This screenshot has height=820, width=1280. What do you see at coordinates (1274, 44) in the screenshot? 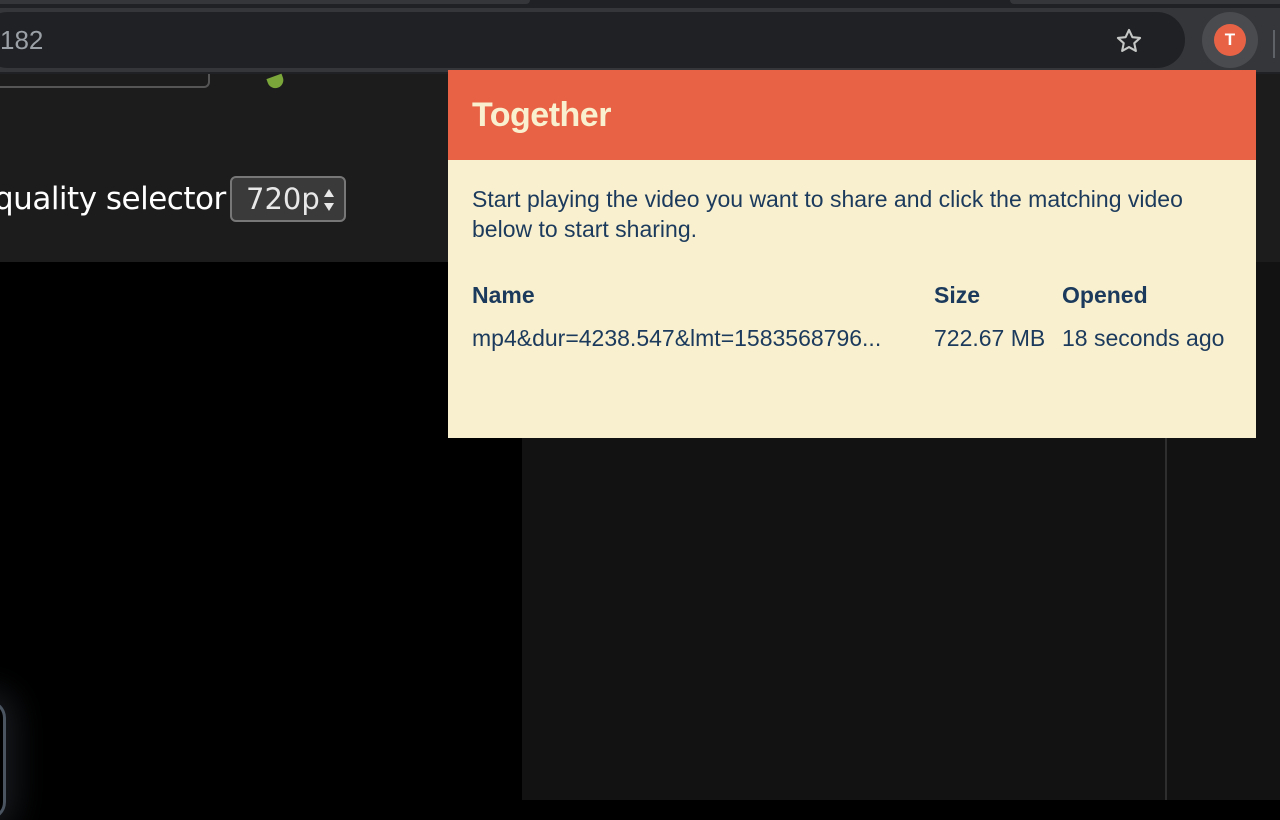
I see `toolbar-divider` at bounding box center [1274, 44].